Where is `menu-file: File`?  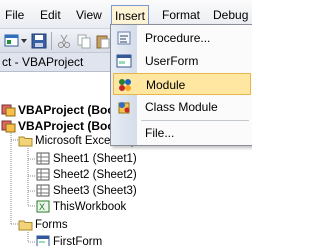
menu-file: File is located at coordinates (14, 15).